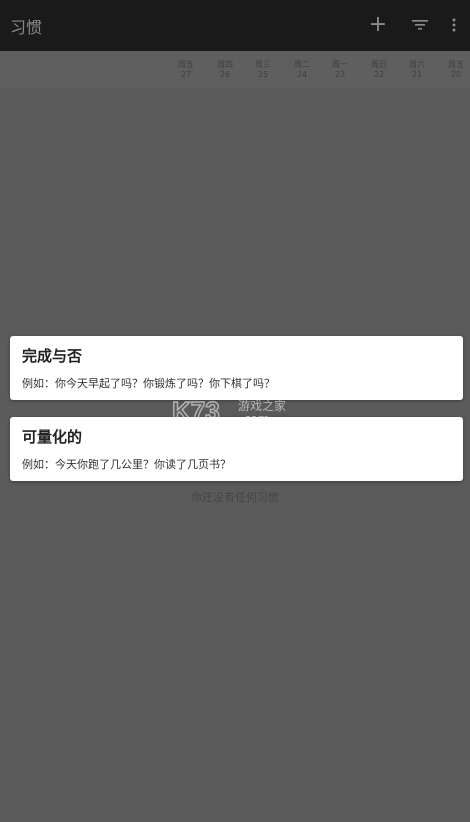  Describe the element at coordinates (52, 356) in the screenshot. I see `option-title: 完成与否` at that location.